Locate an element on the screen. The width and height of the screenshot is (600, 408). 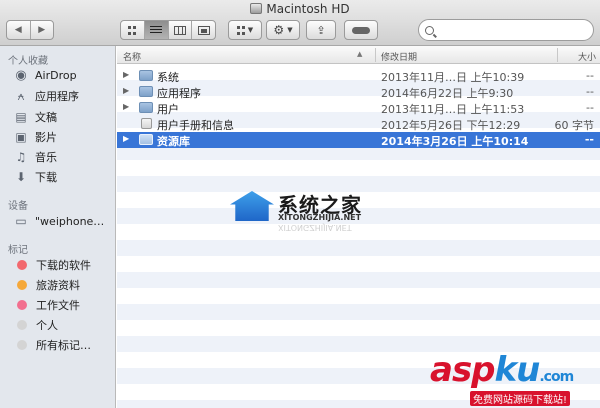
cover-flow-button is located at coordinates (203, 30).